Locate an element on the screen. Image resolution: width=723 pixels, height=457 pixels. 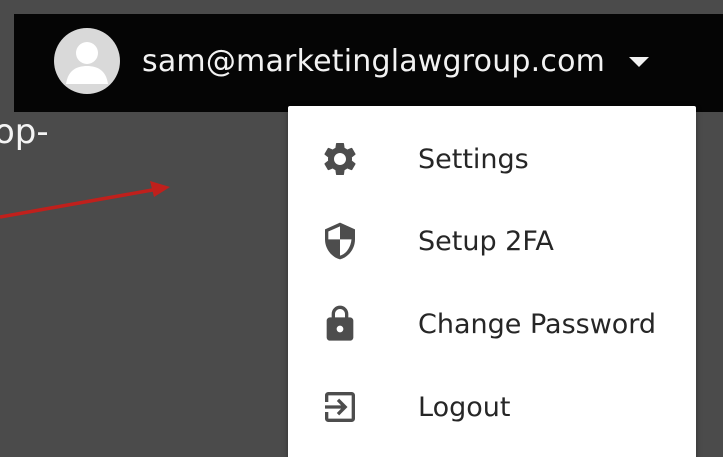
menu-item-settings: Settings is located at coordinates (492, 159).